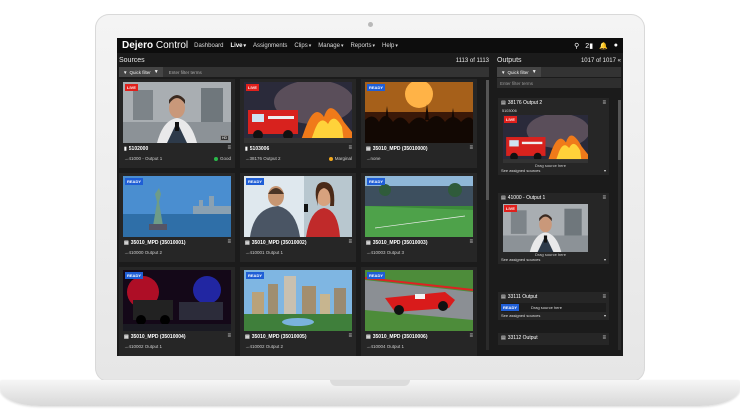  I want to click on nav-item-dashboard: Dashboard, so click(208, 46).